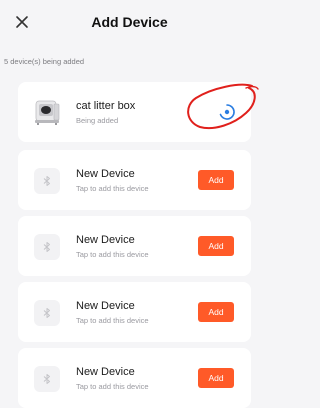 The width and height of the screenshot is (320, 408). Describe the element at coordinates (97, 120) in the screenshot. I see `device-status: Being added` at that location.